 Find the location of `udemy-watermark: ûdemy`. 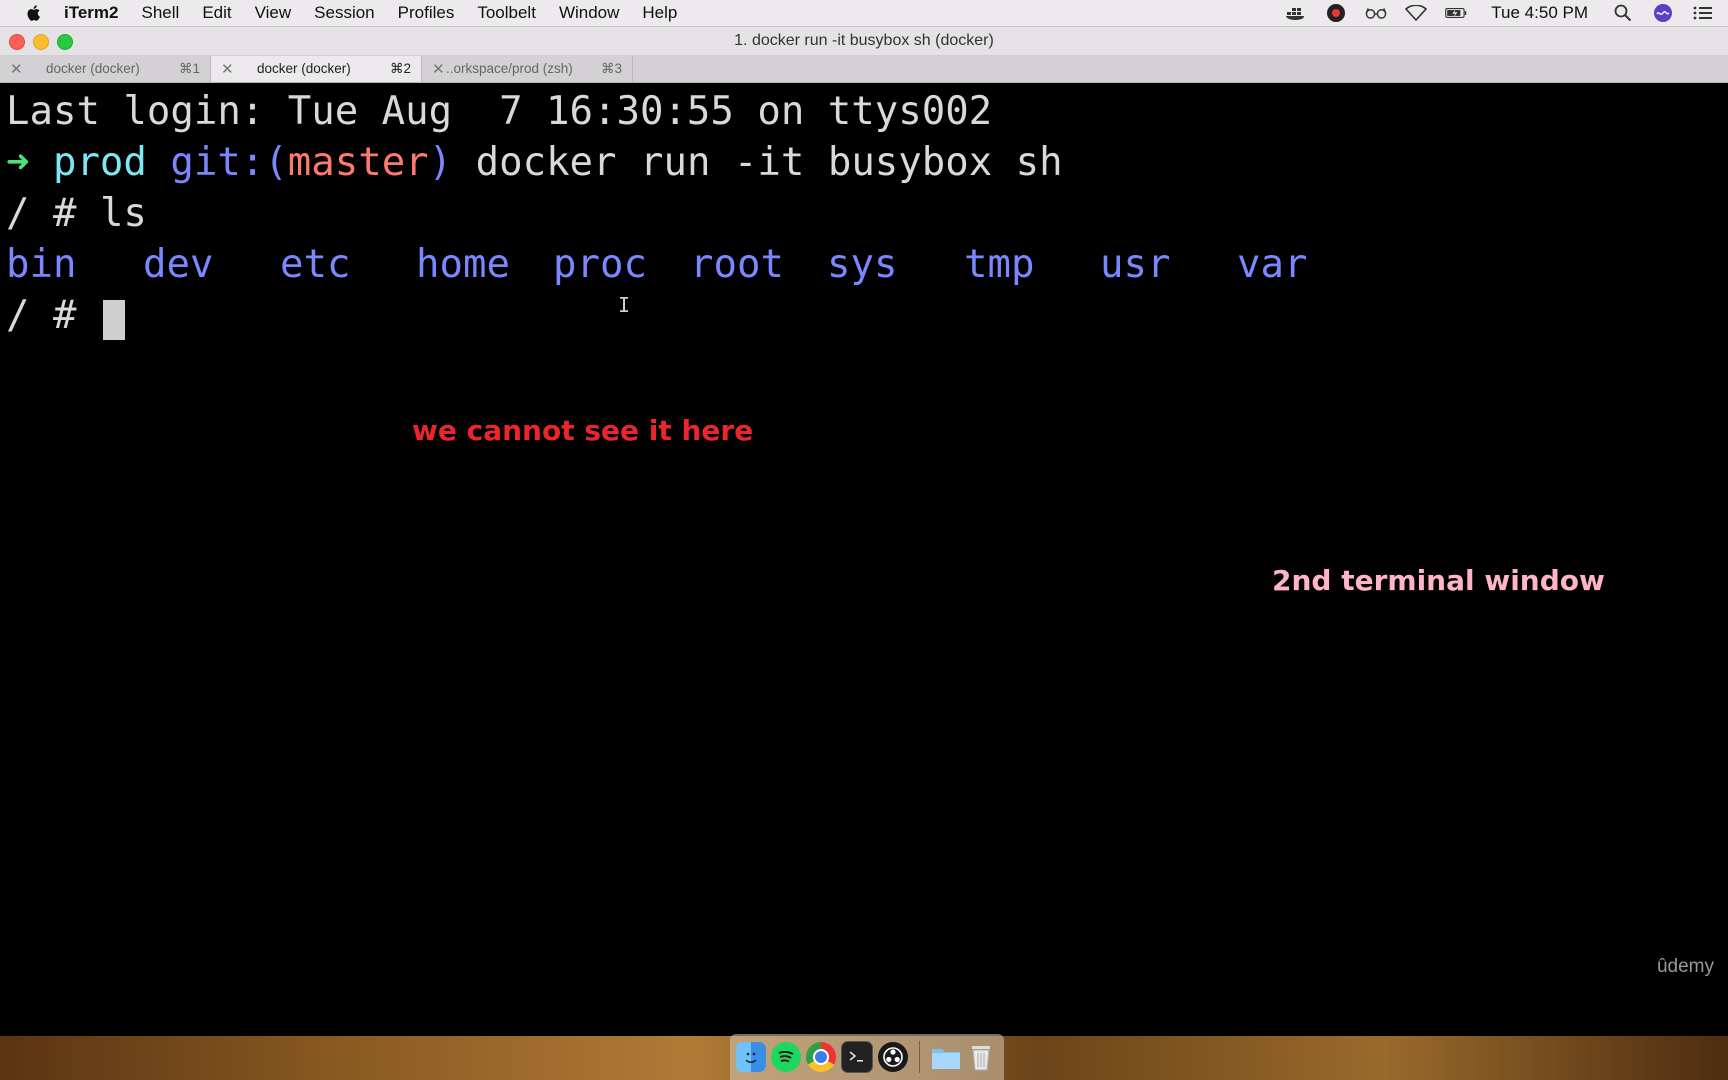

udemy-watermark: ûdemy is located at coordinates (1685, 966).